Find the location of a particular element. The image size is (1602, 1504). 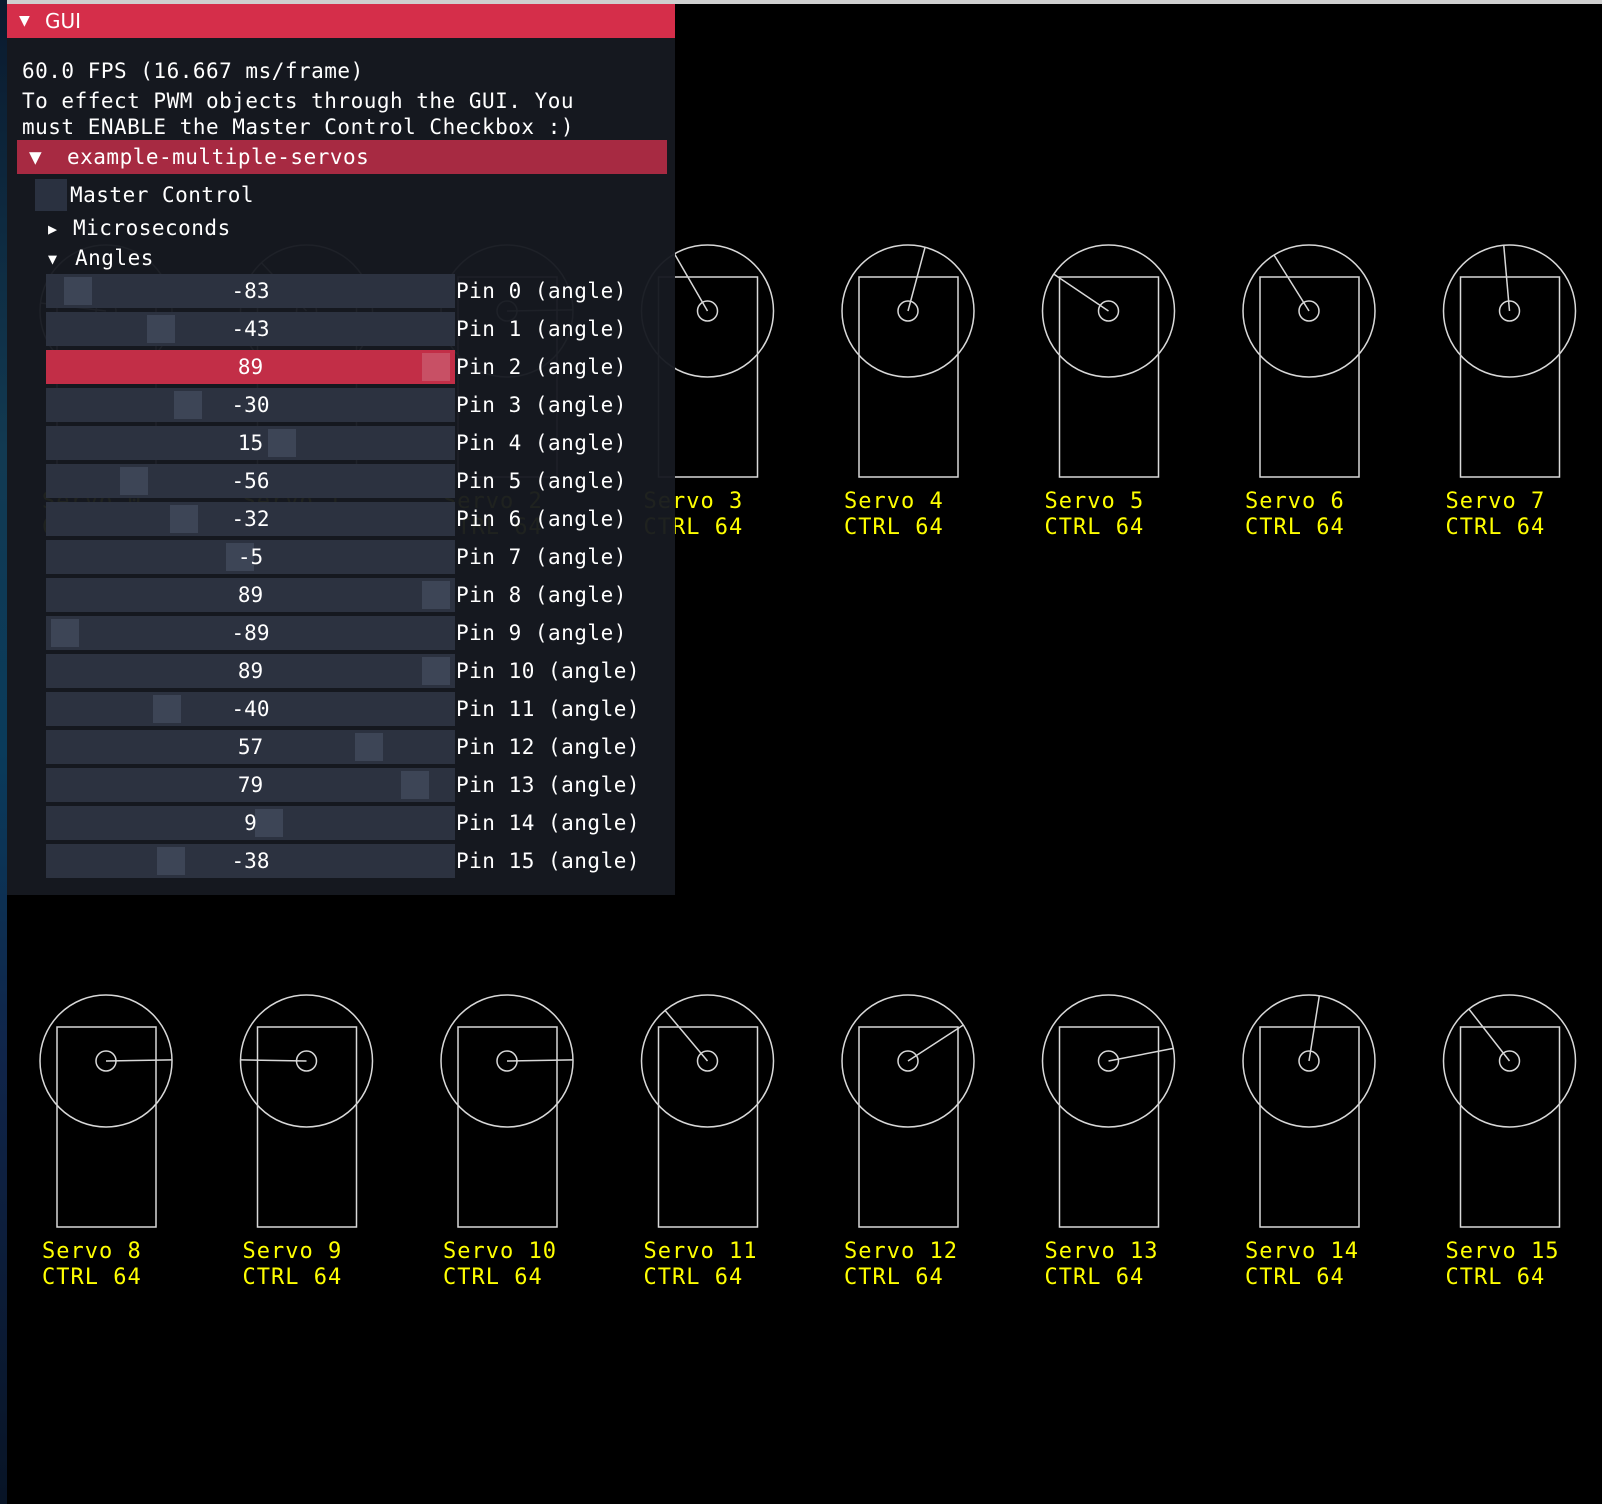

slider-value: 9 is located at coordinates (250, 823).